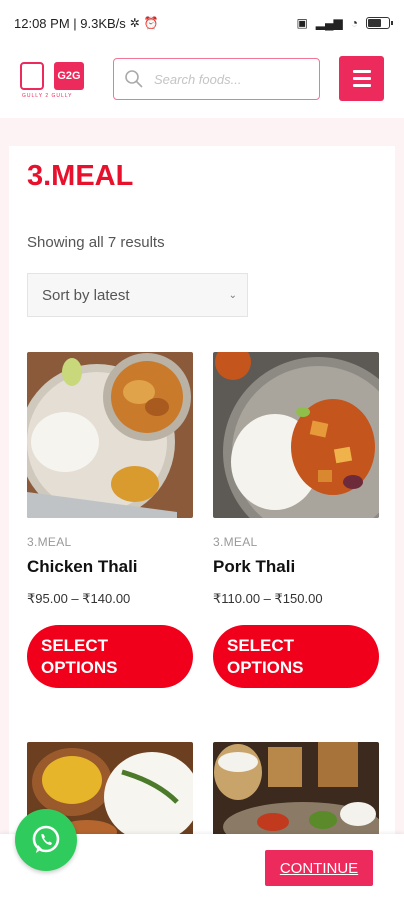 Image resolution: width=404 pixels, height=900 pixels. Describe the element at coordinates (80, 176) in the screenshot. I see `page-title: 3.MEAL` at that location.